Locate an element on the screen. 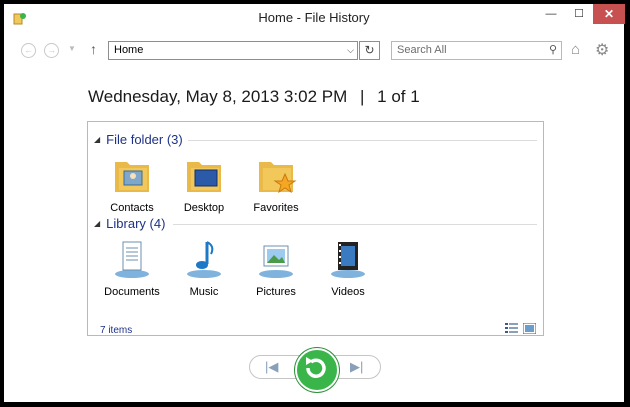  group-header-library: ◢ Library (4) is located at coordinates (129, 223).